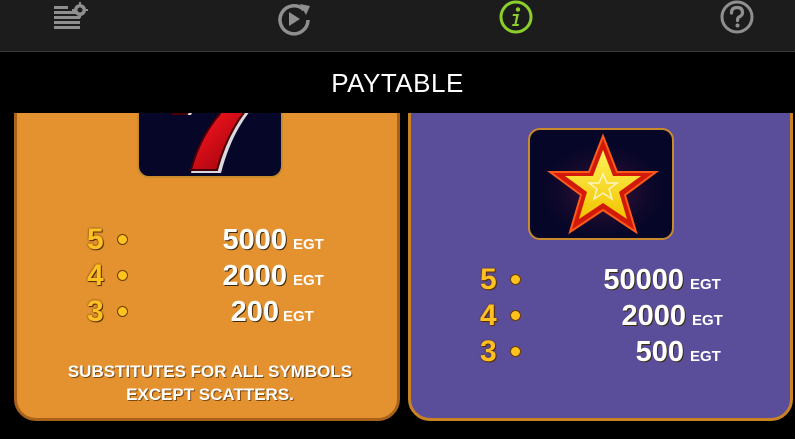 The height and width of the screenshot is (439, 795). What do you see at coordinates (217, 312) in the screenshot?
I see `pay-row: 3 200 EGT` at bounding box center [217, 312].